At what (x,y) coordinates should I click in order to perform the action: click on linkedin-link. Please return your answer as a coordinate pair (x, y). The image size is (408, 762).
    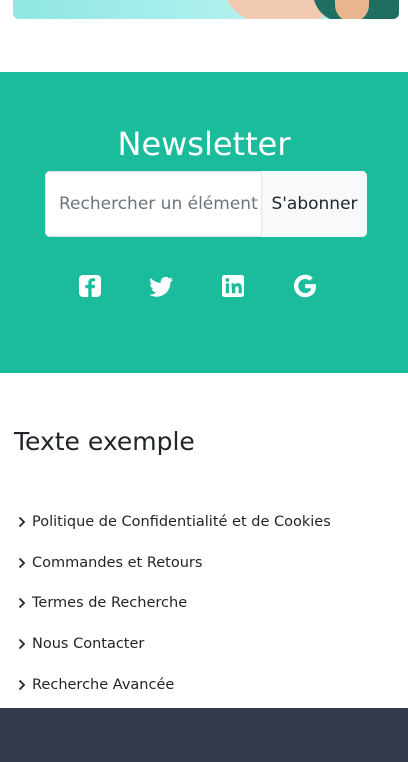
    Looking at the image, I should click on (233, 286).